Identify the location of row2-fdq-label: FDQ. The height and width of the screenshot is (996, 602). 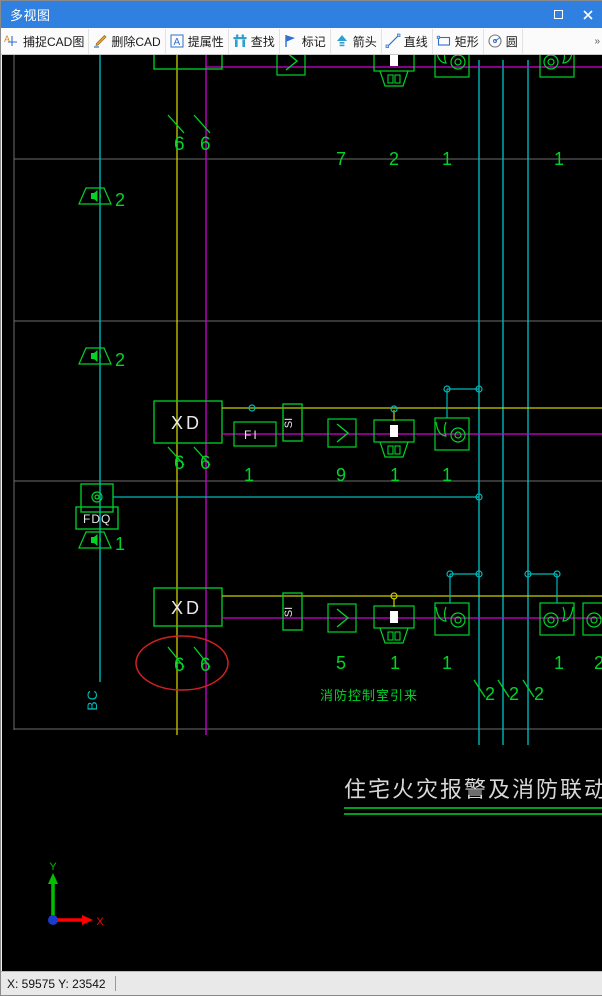
(97, 519).